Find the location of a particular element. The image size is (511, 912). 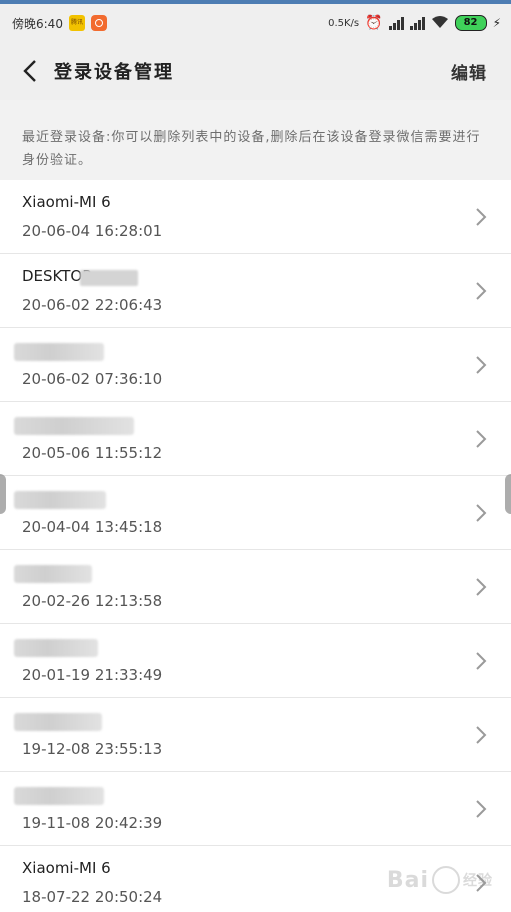

device-row: 20-01-19 21:33:49 is located at coordinates (255, 661).